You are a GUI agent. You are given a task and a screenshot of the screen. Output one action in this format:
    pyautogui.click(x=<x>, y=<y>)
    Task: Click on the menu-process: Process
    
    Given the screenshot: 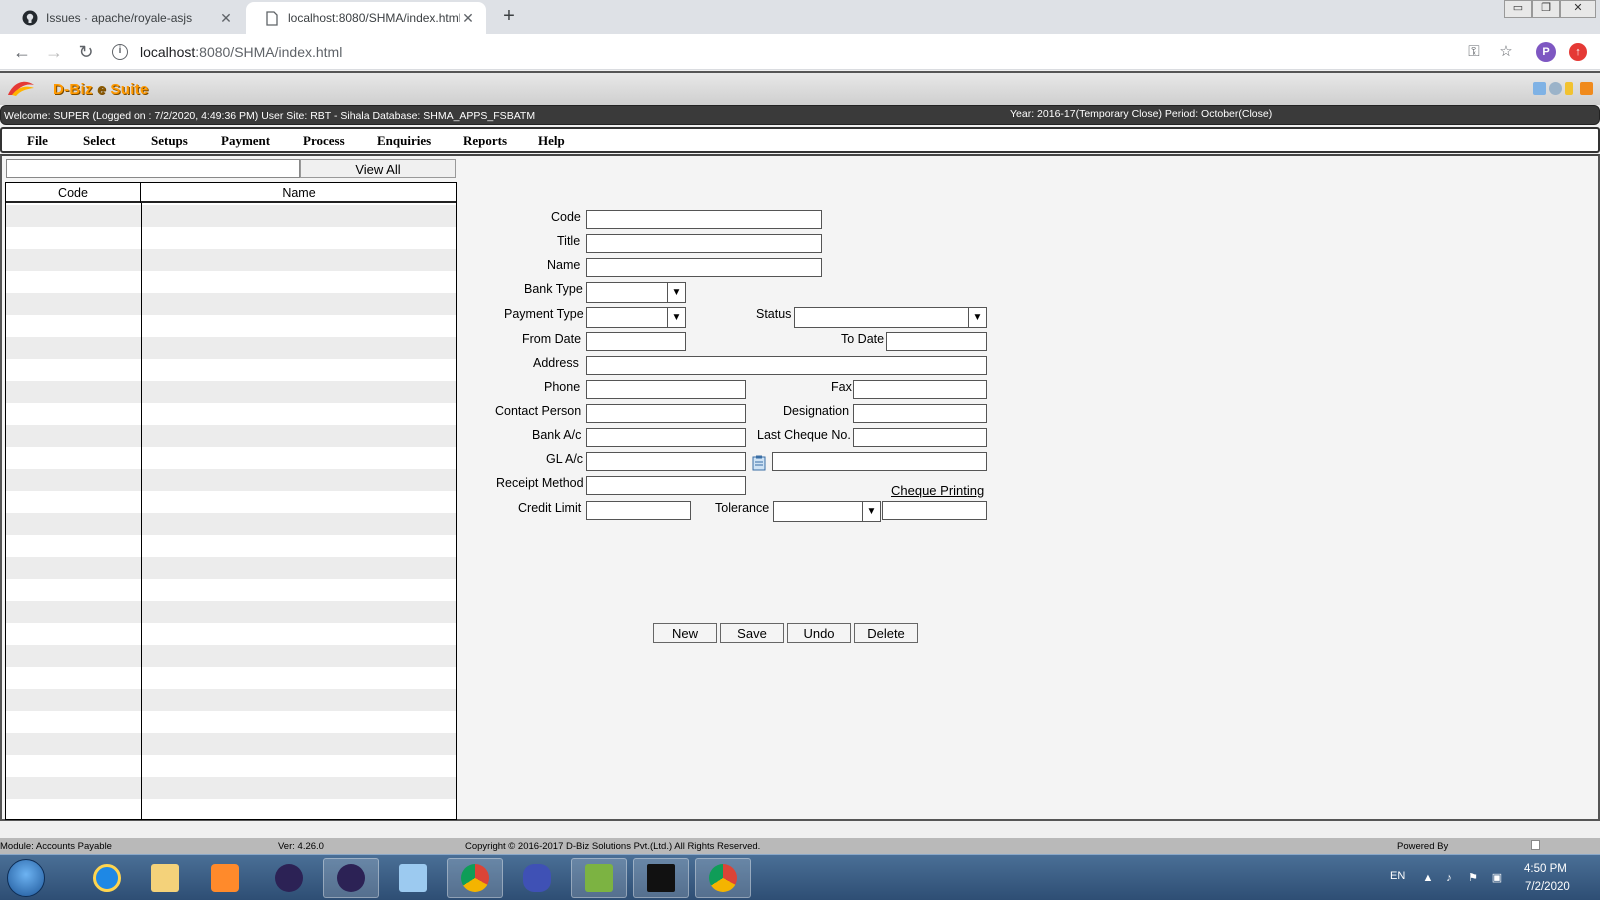 What is the action you would take?
    pyautogui.click(x=324, y=141)
    